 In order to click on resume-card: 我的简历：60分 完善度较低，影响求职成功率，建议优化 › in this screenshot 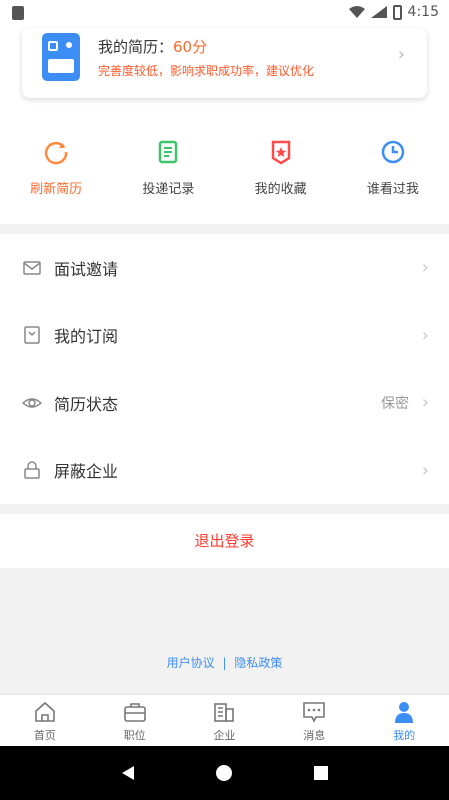, I will do `click(224, 63)`.